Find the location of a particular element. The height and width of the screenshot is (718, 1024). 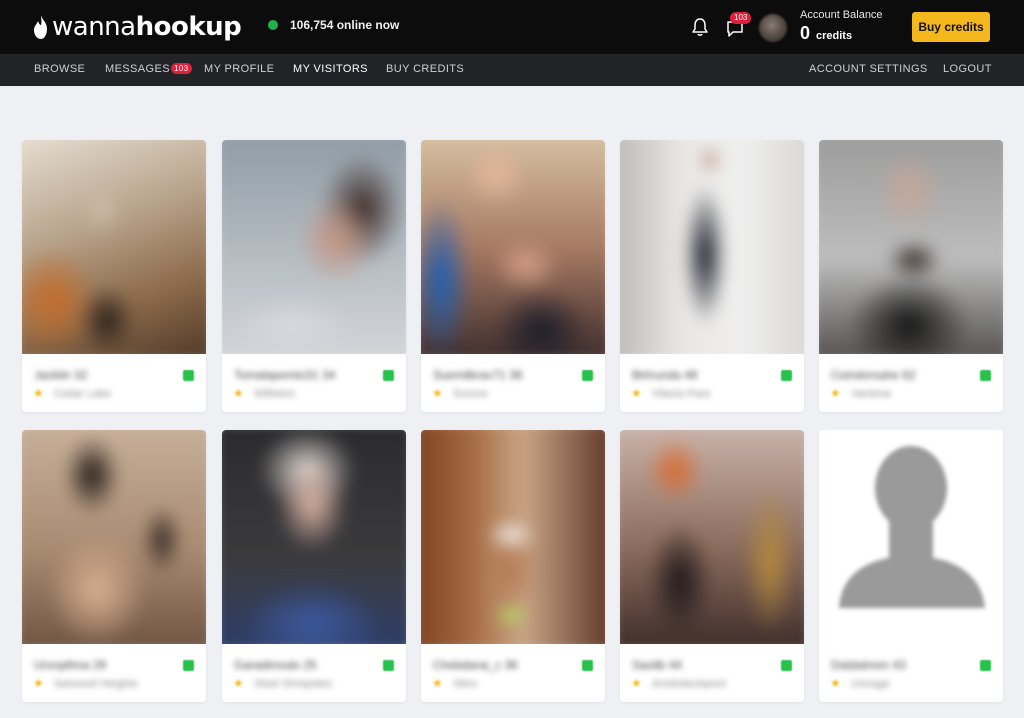

visitor-location: Stoel Shrepsten is located at coordinates (293, 684).